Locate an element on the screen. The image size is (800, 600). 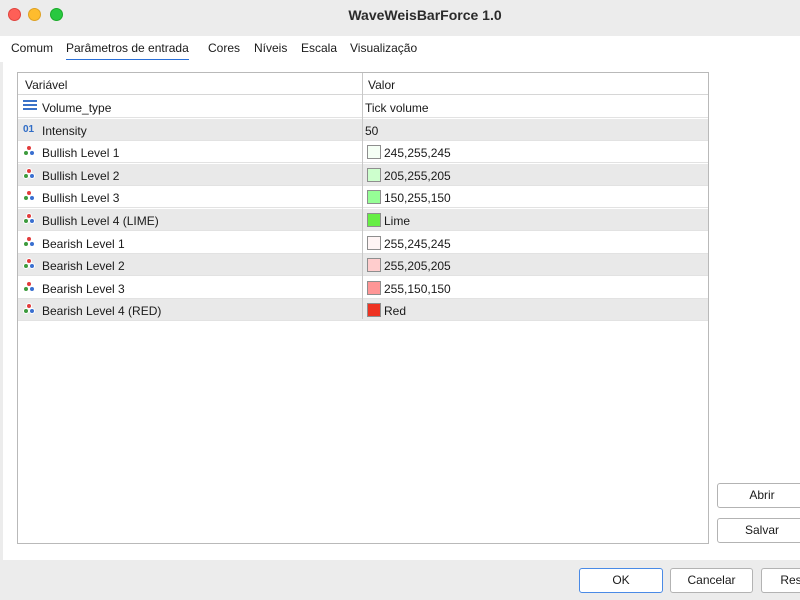
parameter-name: Bearish Level 3 is located at coordinates (83, 288).